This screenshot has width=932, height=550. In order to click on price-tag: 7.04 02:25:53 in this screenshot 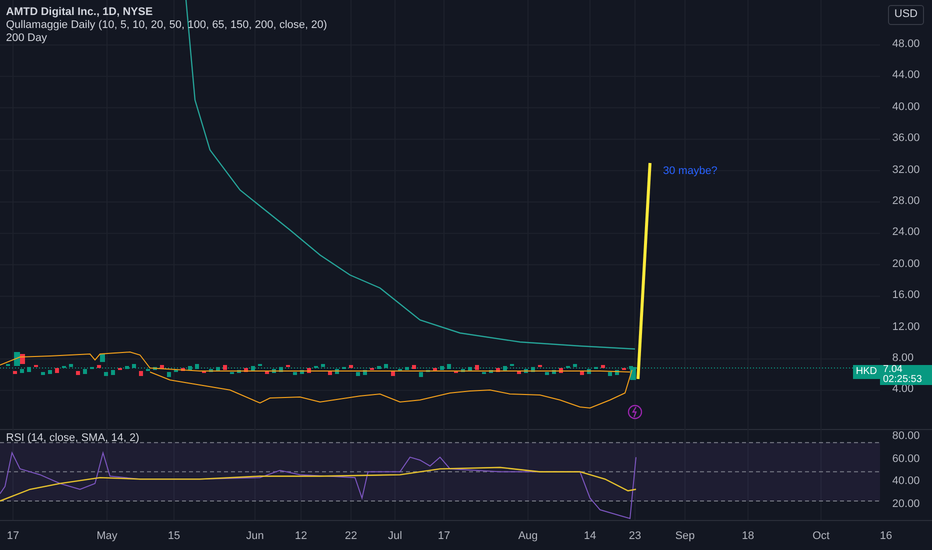, I will do `click(906, 375)`.